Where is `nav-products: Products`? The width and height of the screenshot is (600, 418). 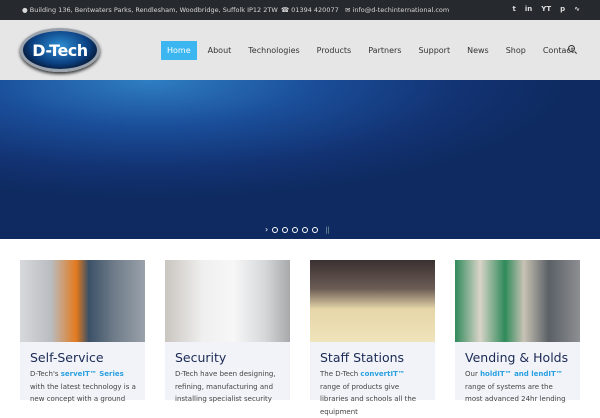
nav-products: Products is located at coordinates (334, 50).